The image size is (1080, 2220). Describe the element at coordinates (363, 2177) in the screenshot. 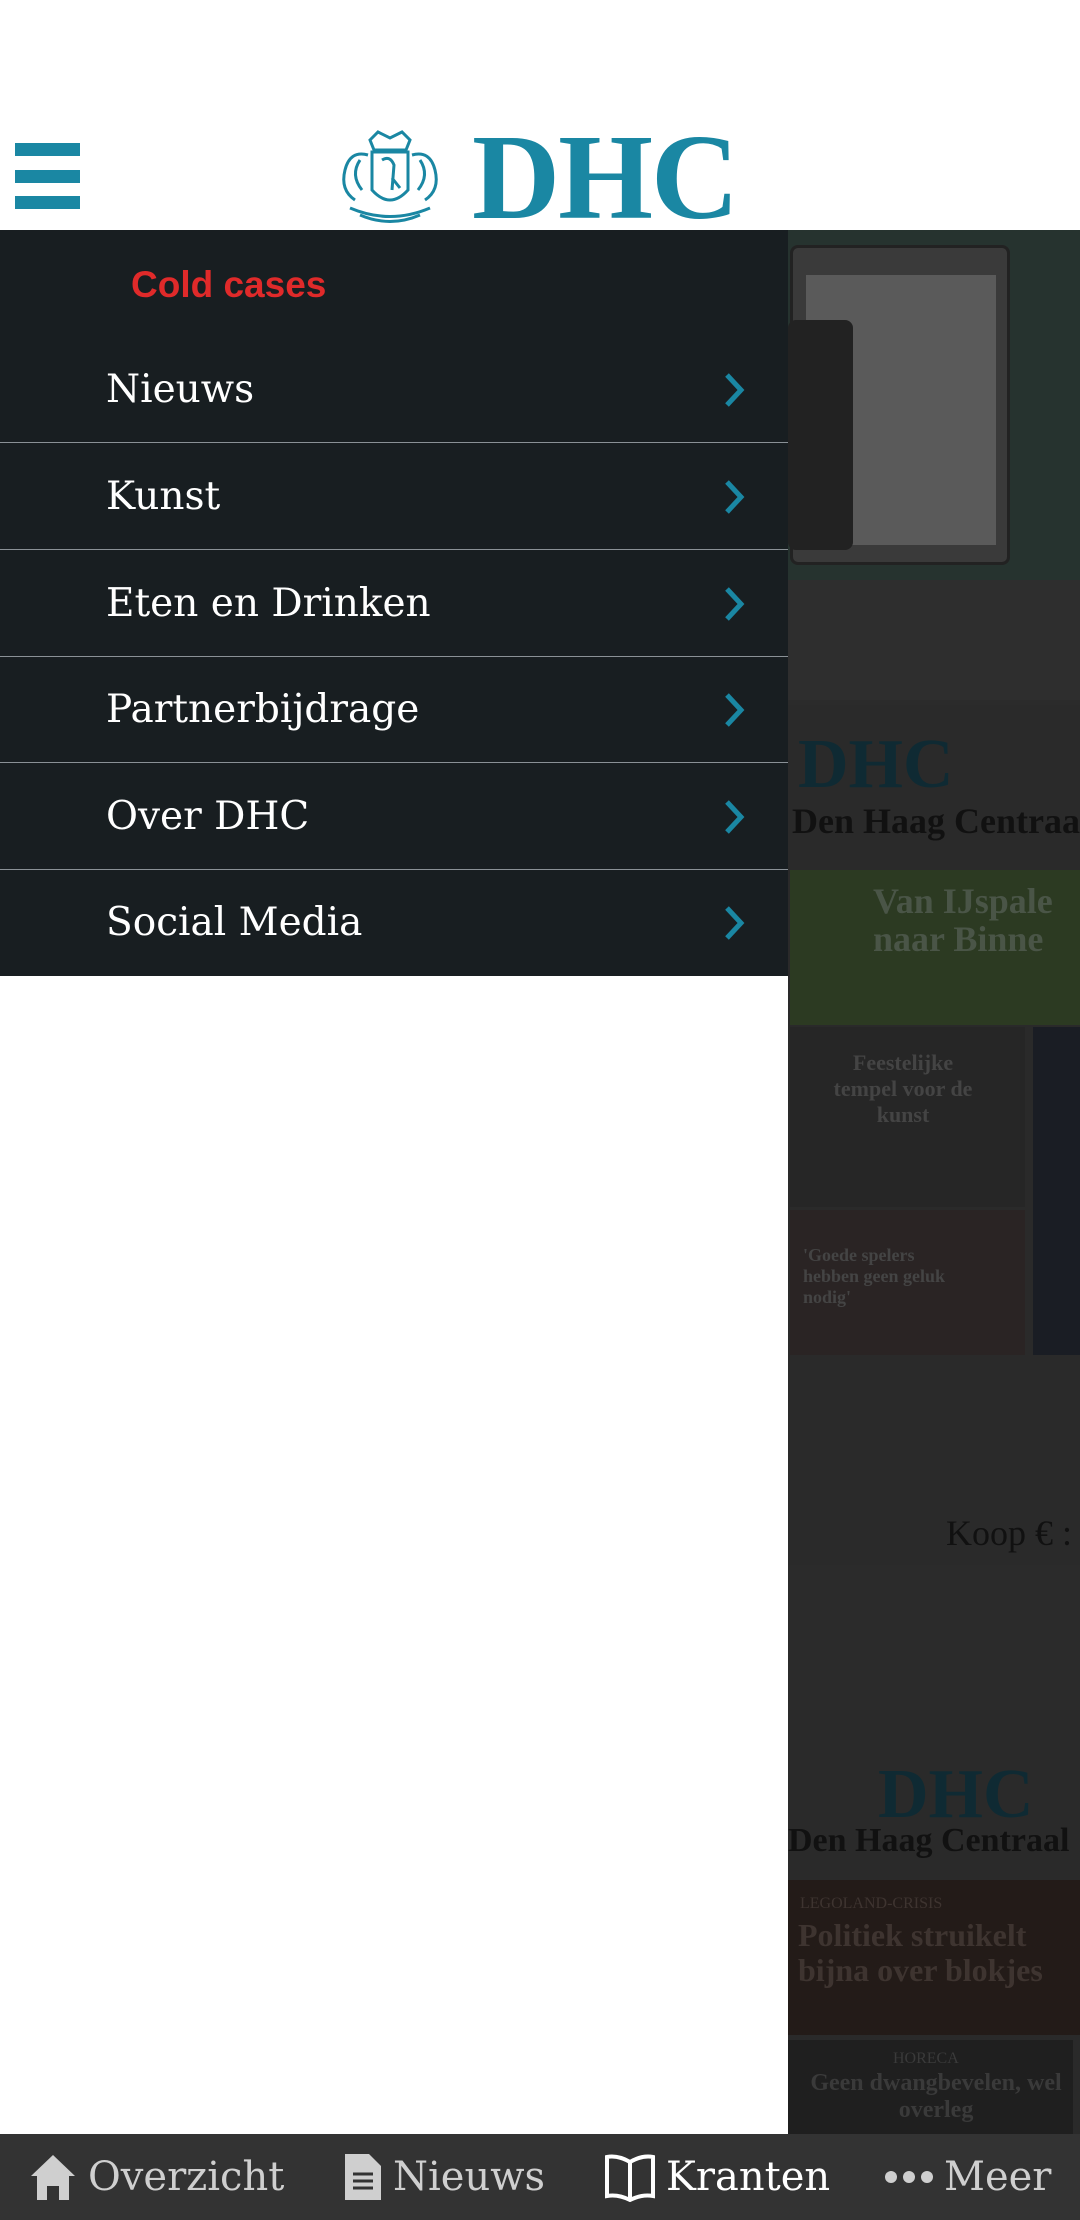

I see `document-icon` at that location.